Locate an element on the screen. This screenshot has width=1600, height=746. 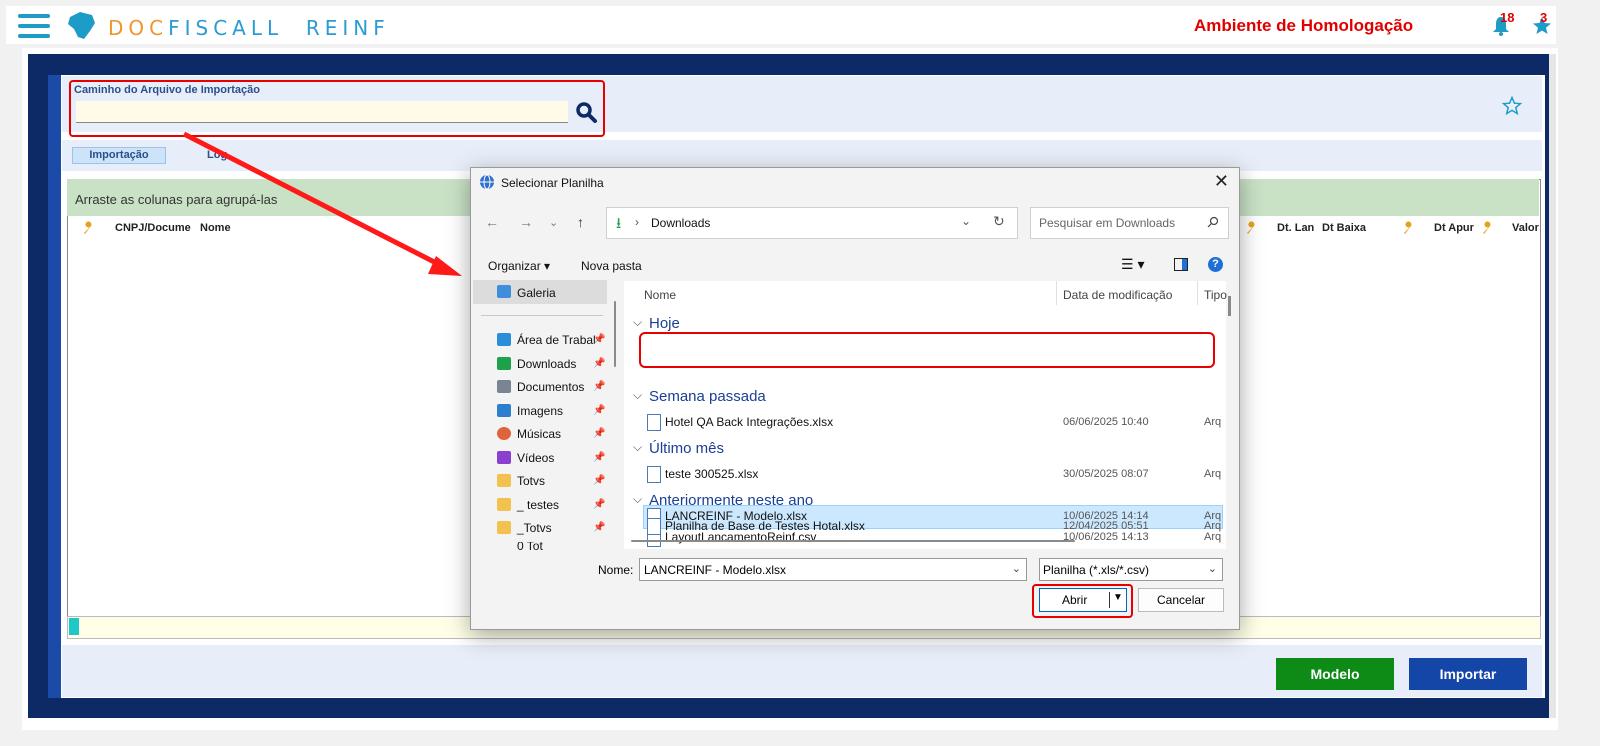
column-header-name: Nome is located at coordinates (660, 295).